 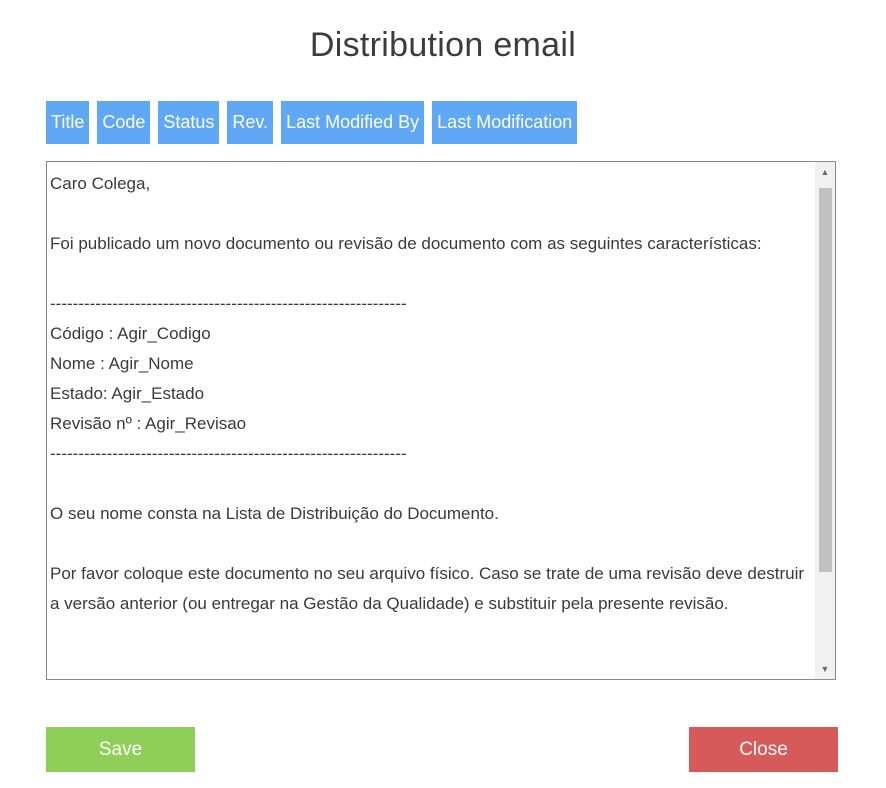 What do you see at coordinates (825, 380) in the screenshot?
I see `scrollbar-thumb` at bounding box center [825, 380].